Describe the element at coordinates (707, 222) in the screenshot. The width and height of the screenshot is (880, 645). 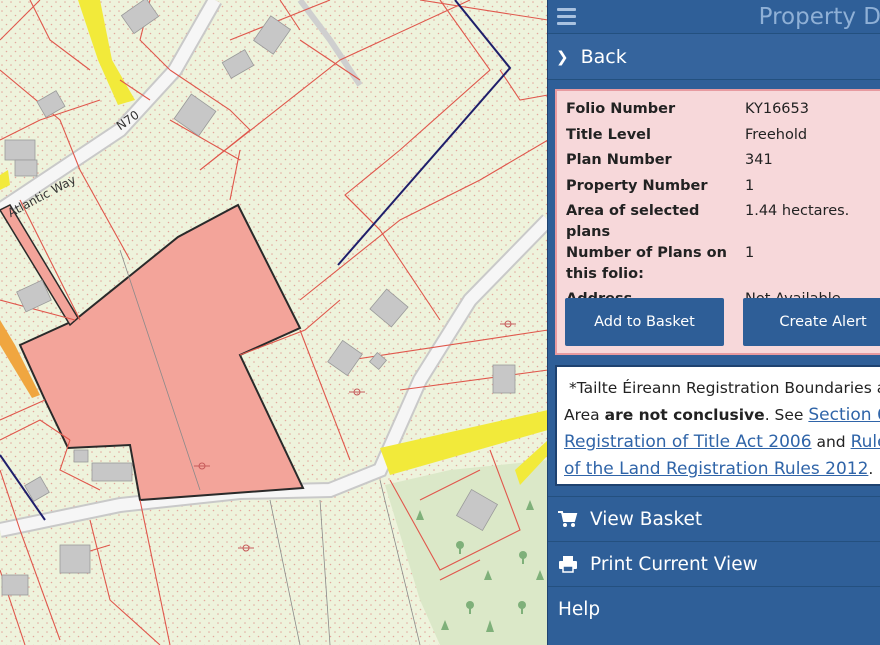
I see `info-row: Area of selected plans 1.44 hectares.` at that location.